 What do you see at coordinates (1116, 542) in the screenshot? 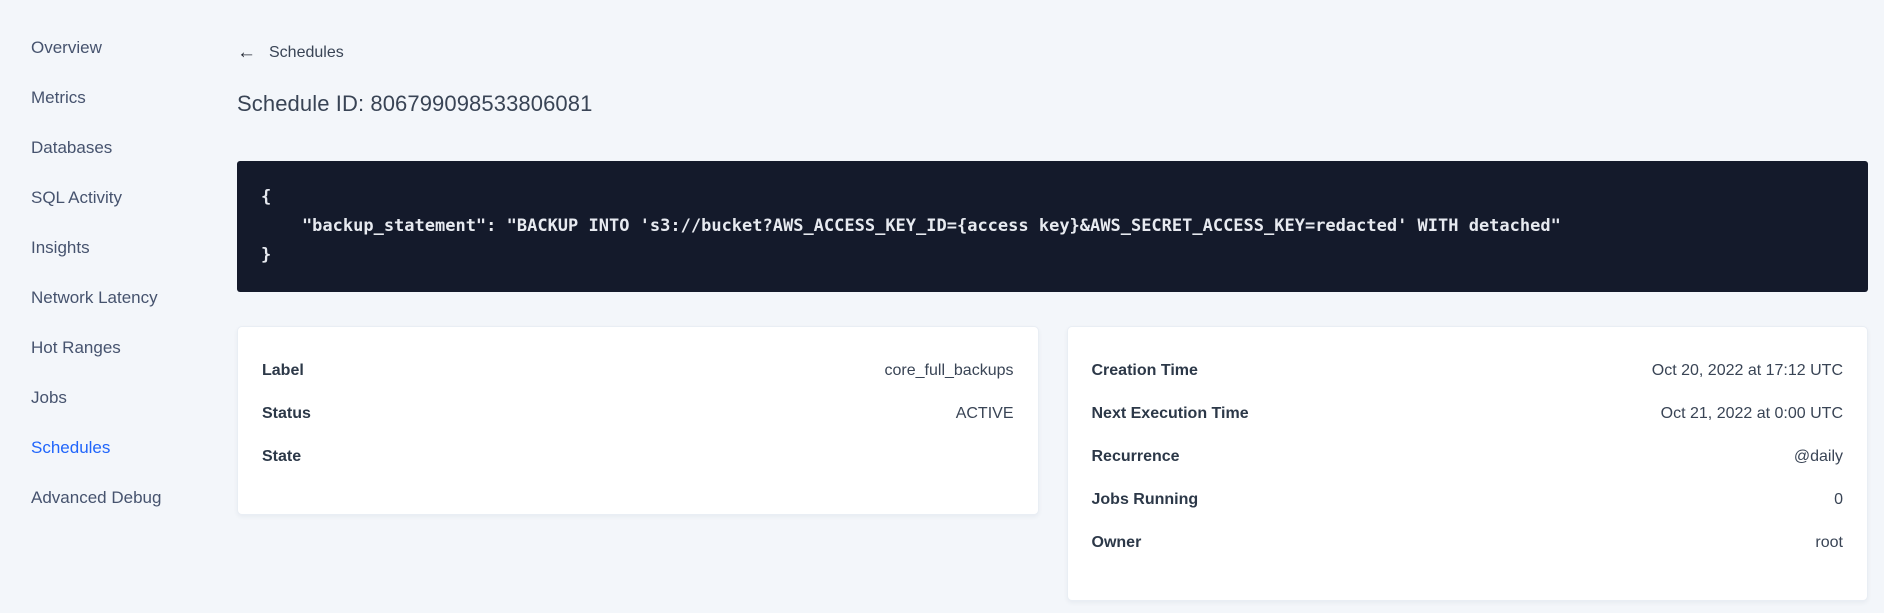
I see `detail-label: Owner` at bounding box center [1116, 542].